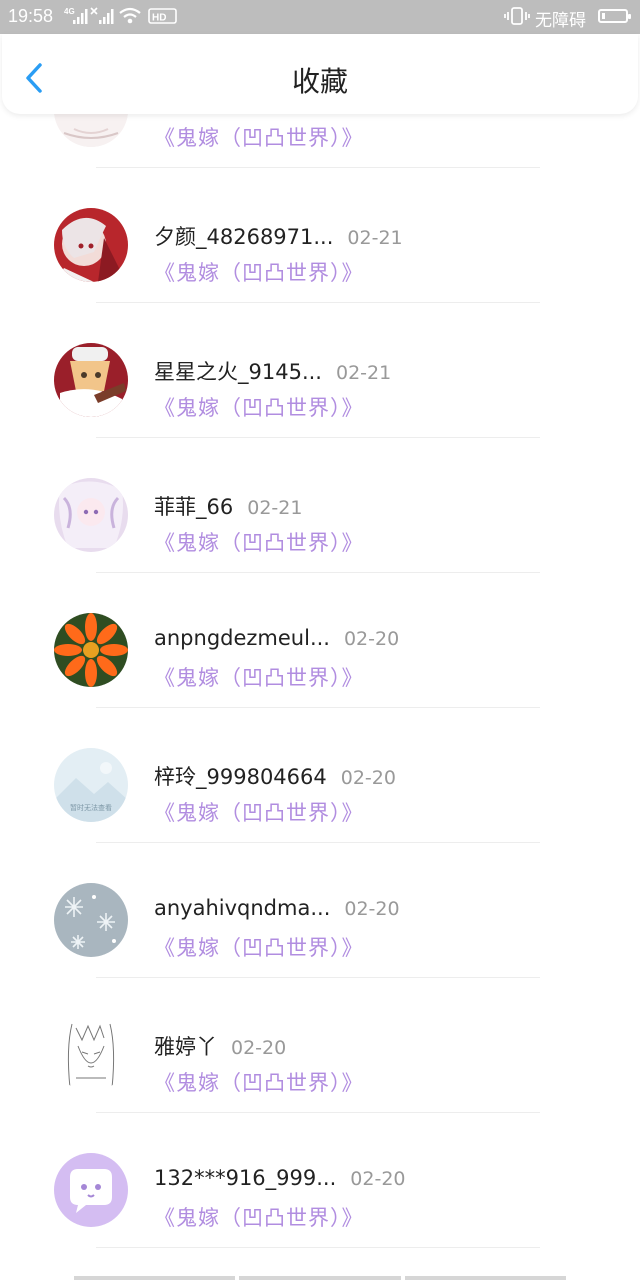  I want to click on user-name-text: 雅婷丫, so click(185, 1047).